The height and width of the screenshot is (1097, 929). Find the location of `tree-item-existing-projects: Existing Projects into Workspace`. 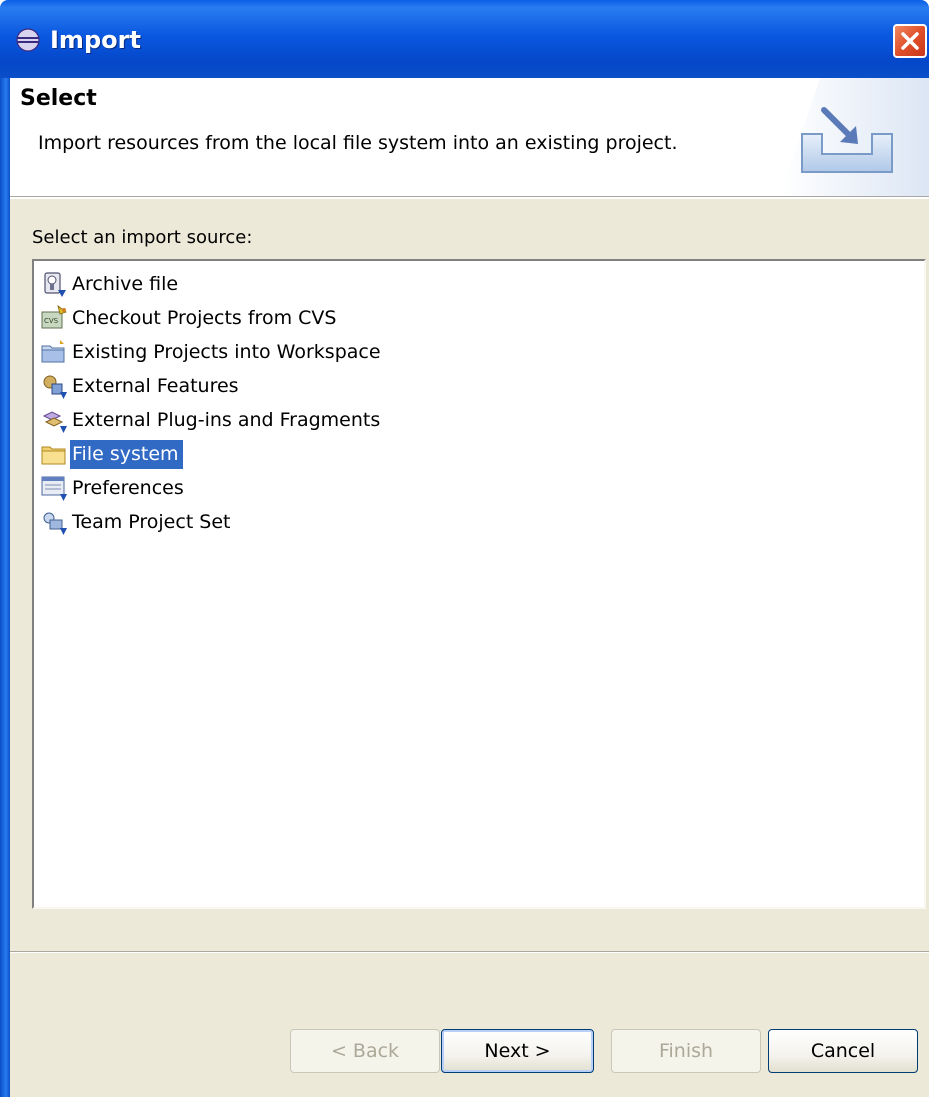

tree-item-existing-projects: Existing Projects into Workspace is located at coordinates (482, 352).